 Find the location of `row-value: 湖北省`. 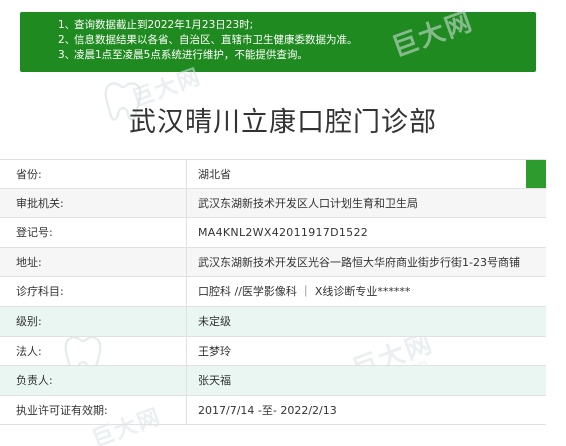

row-value: 湖北省 is located at coordinates (214, 174).